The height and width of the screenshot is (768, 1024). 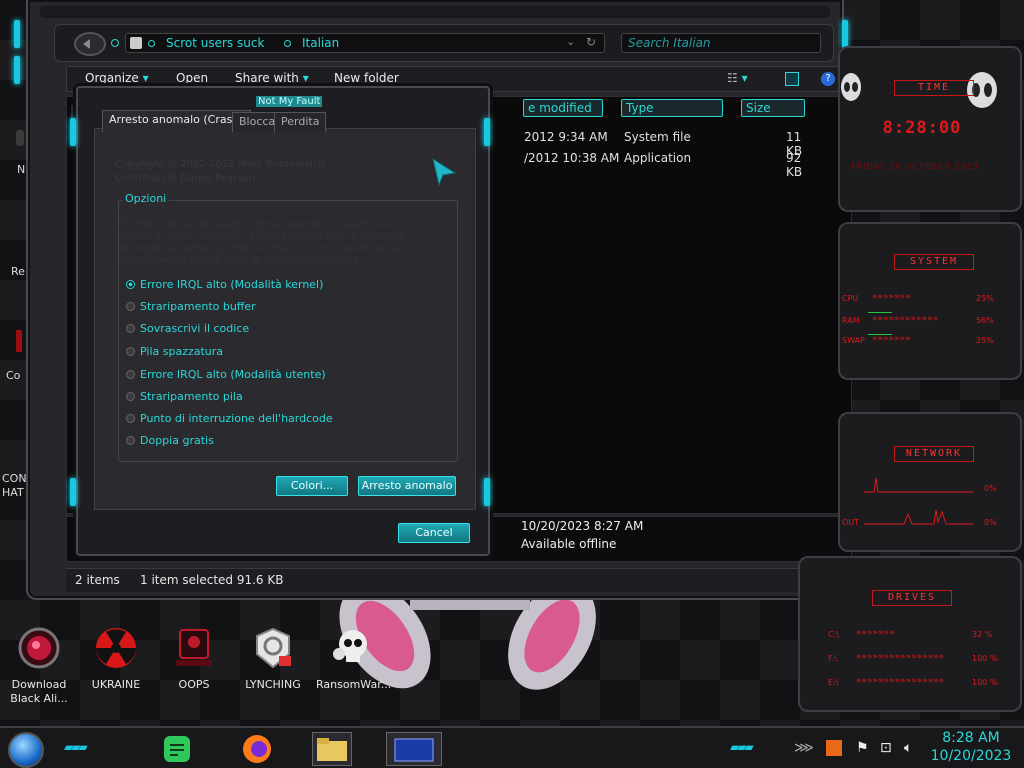 What do you see at coordinates (985, 298) in the screenshot?
I see `system-cpu-value: 25%` at bounding box center [985, 298].